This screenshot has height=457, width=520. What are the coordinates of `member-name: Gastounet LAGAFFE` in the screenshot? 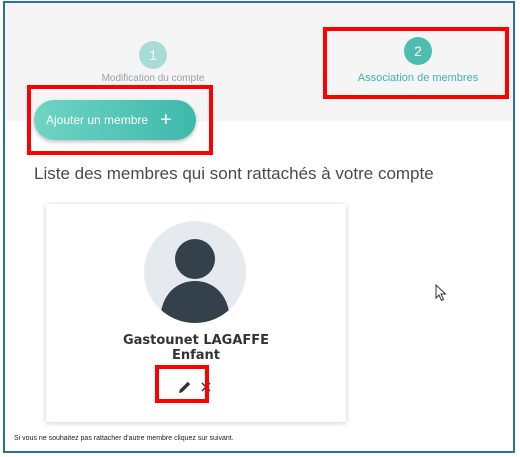 It's located at (196, 340).